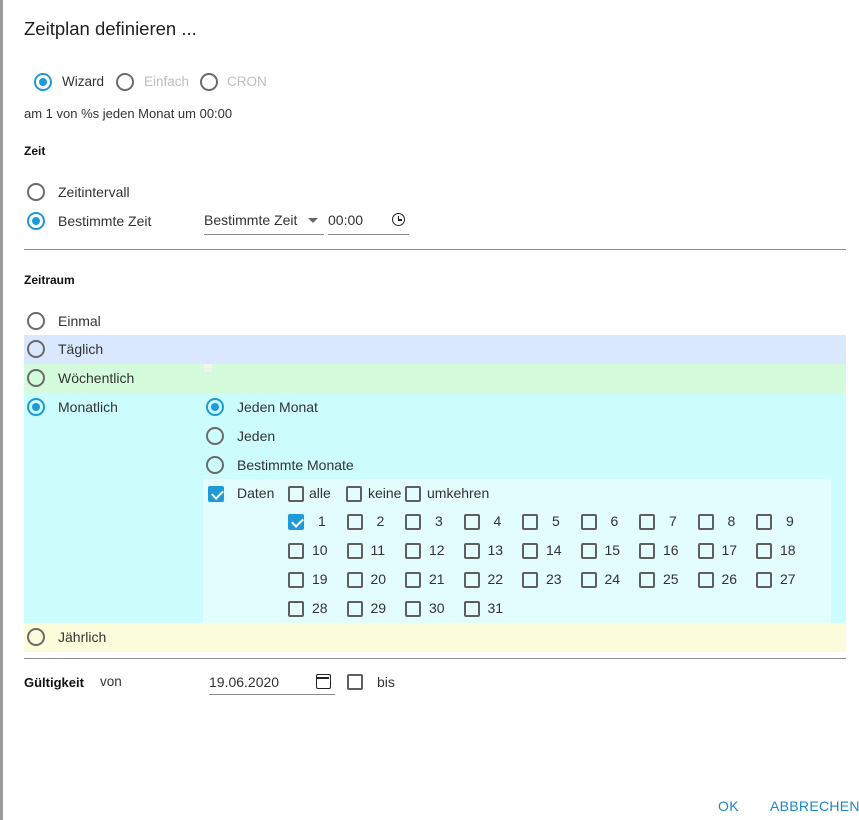 The width and height of the screenshot is (859, 820). Describe the element at coordinates (458, 493) in the screenshot. I see `umkehren-label: umkehren` at that location.